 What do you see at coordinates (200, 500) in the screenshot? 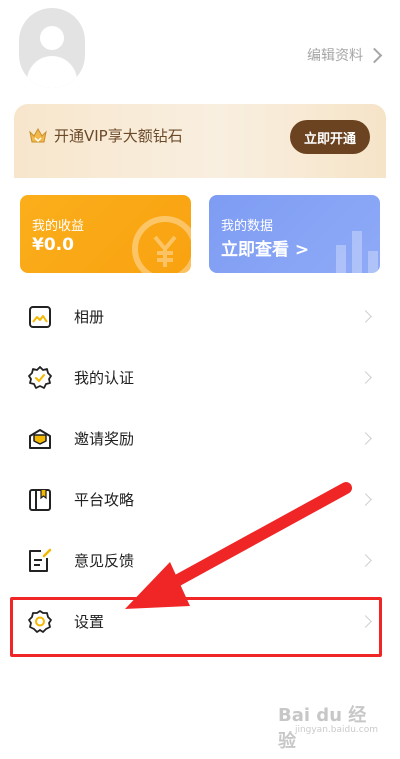
I see `menu-item-guide: 平台攻略` at bounding box center [200, 500].